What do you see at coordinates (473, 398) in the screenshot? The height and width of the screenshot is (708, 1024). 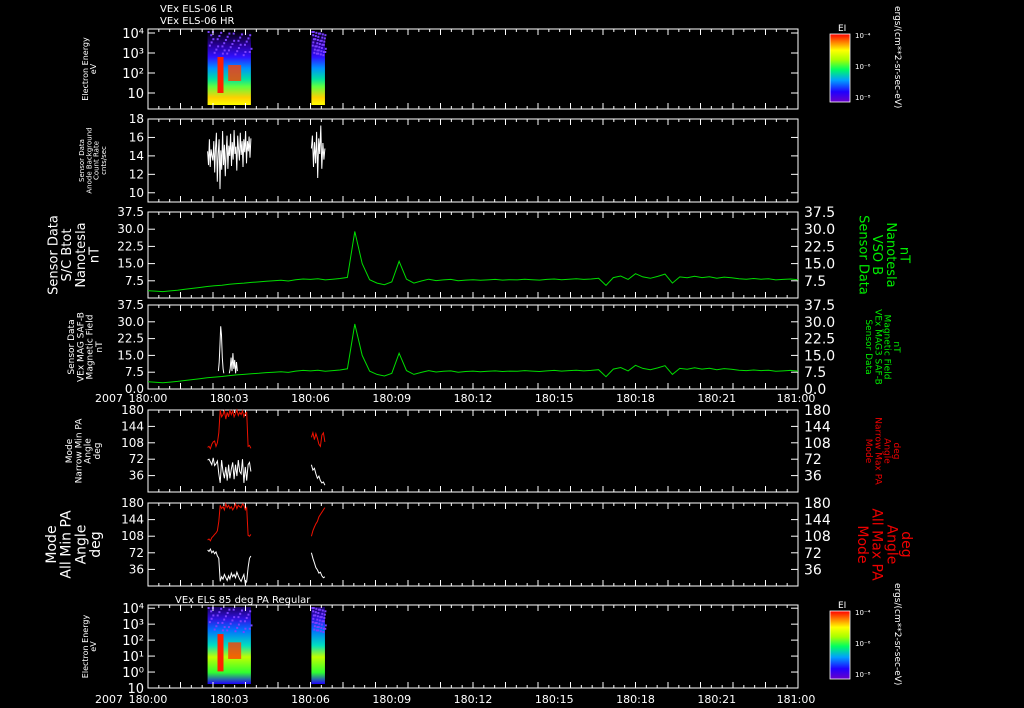 I see `time-tick-label: 180:12` at bounding box center [473, 398].